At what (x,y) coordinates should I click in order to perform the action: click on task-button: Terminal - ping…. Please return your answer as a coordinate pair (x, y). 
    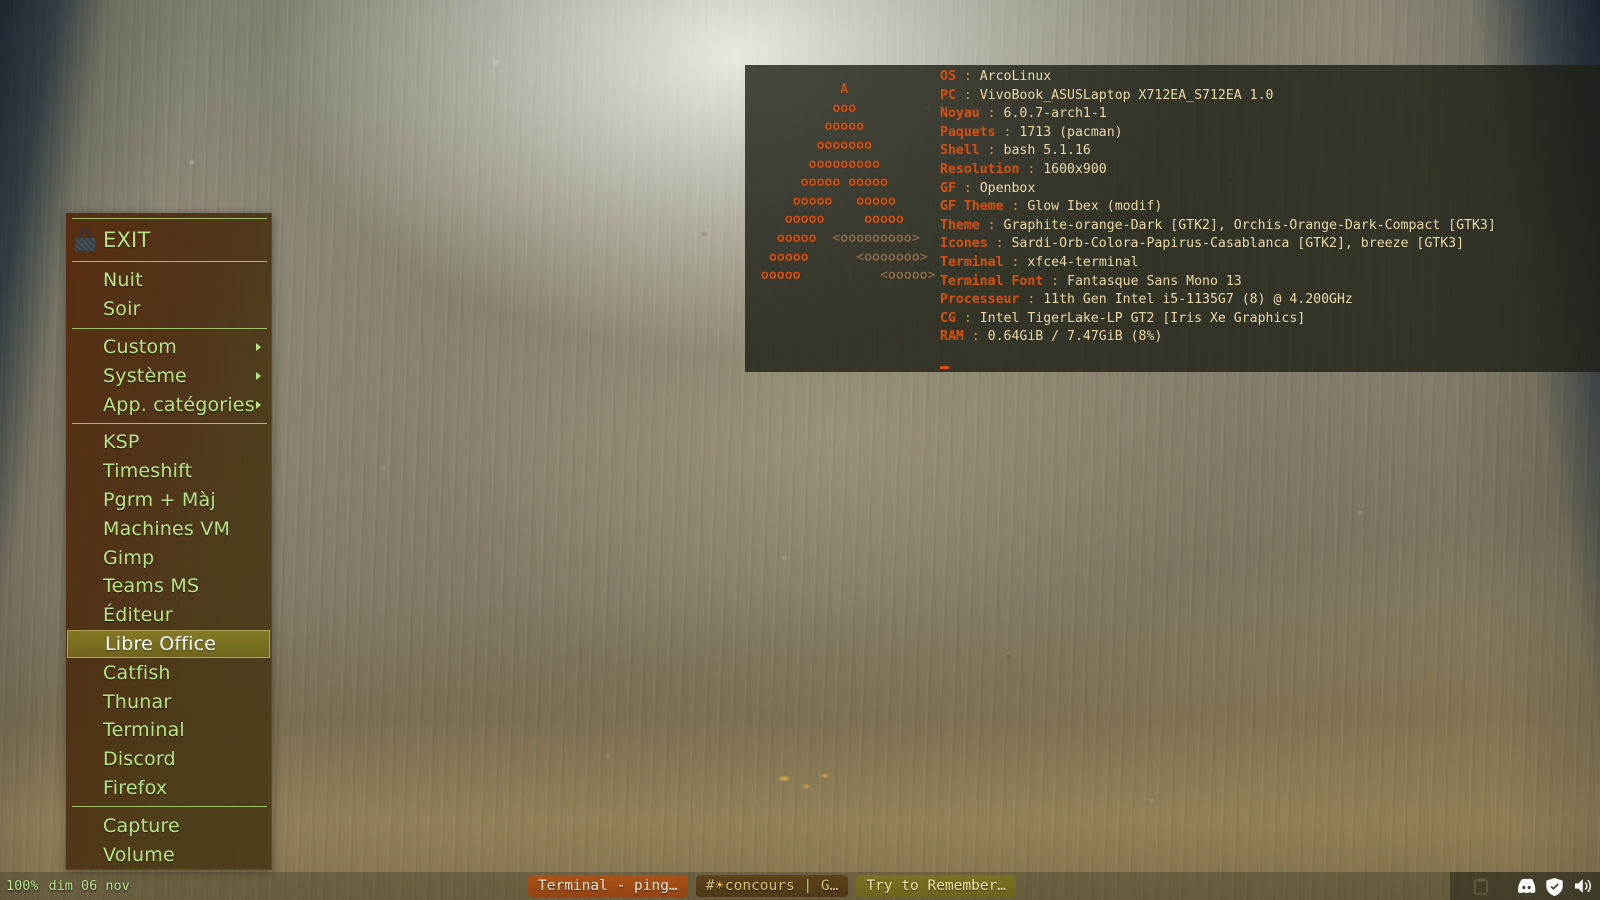
    Looking at the image, I should click on (608, 886).